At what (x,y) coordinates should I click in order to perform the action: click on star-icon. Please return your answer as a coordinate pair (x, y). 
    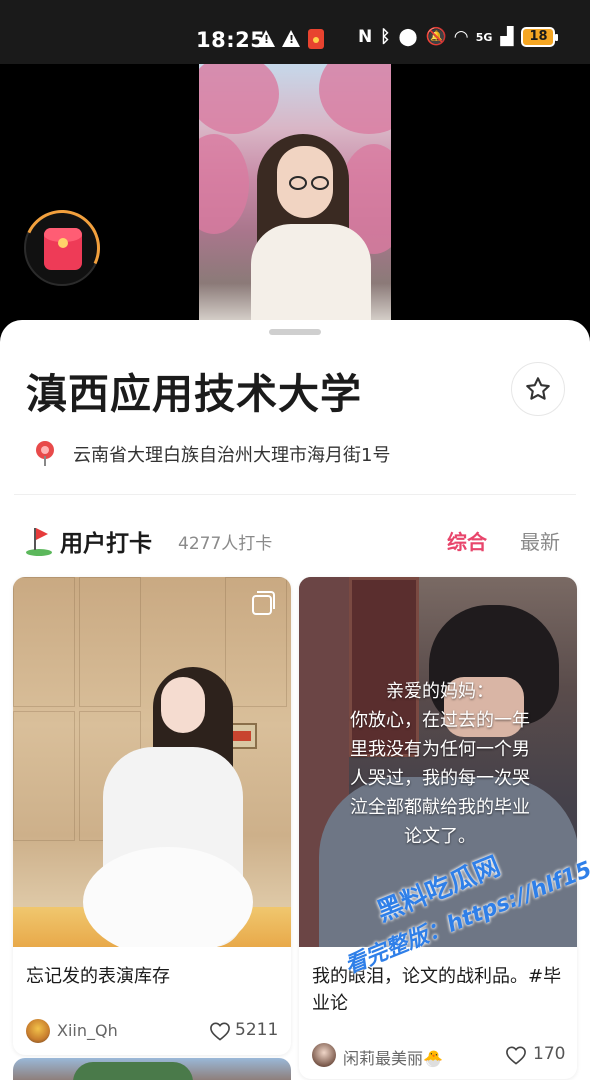
    Looking at the image, I should click on (538, 388).